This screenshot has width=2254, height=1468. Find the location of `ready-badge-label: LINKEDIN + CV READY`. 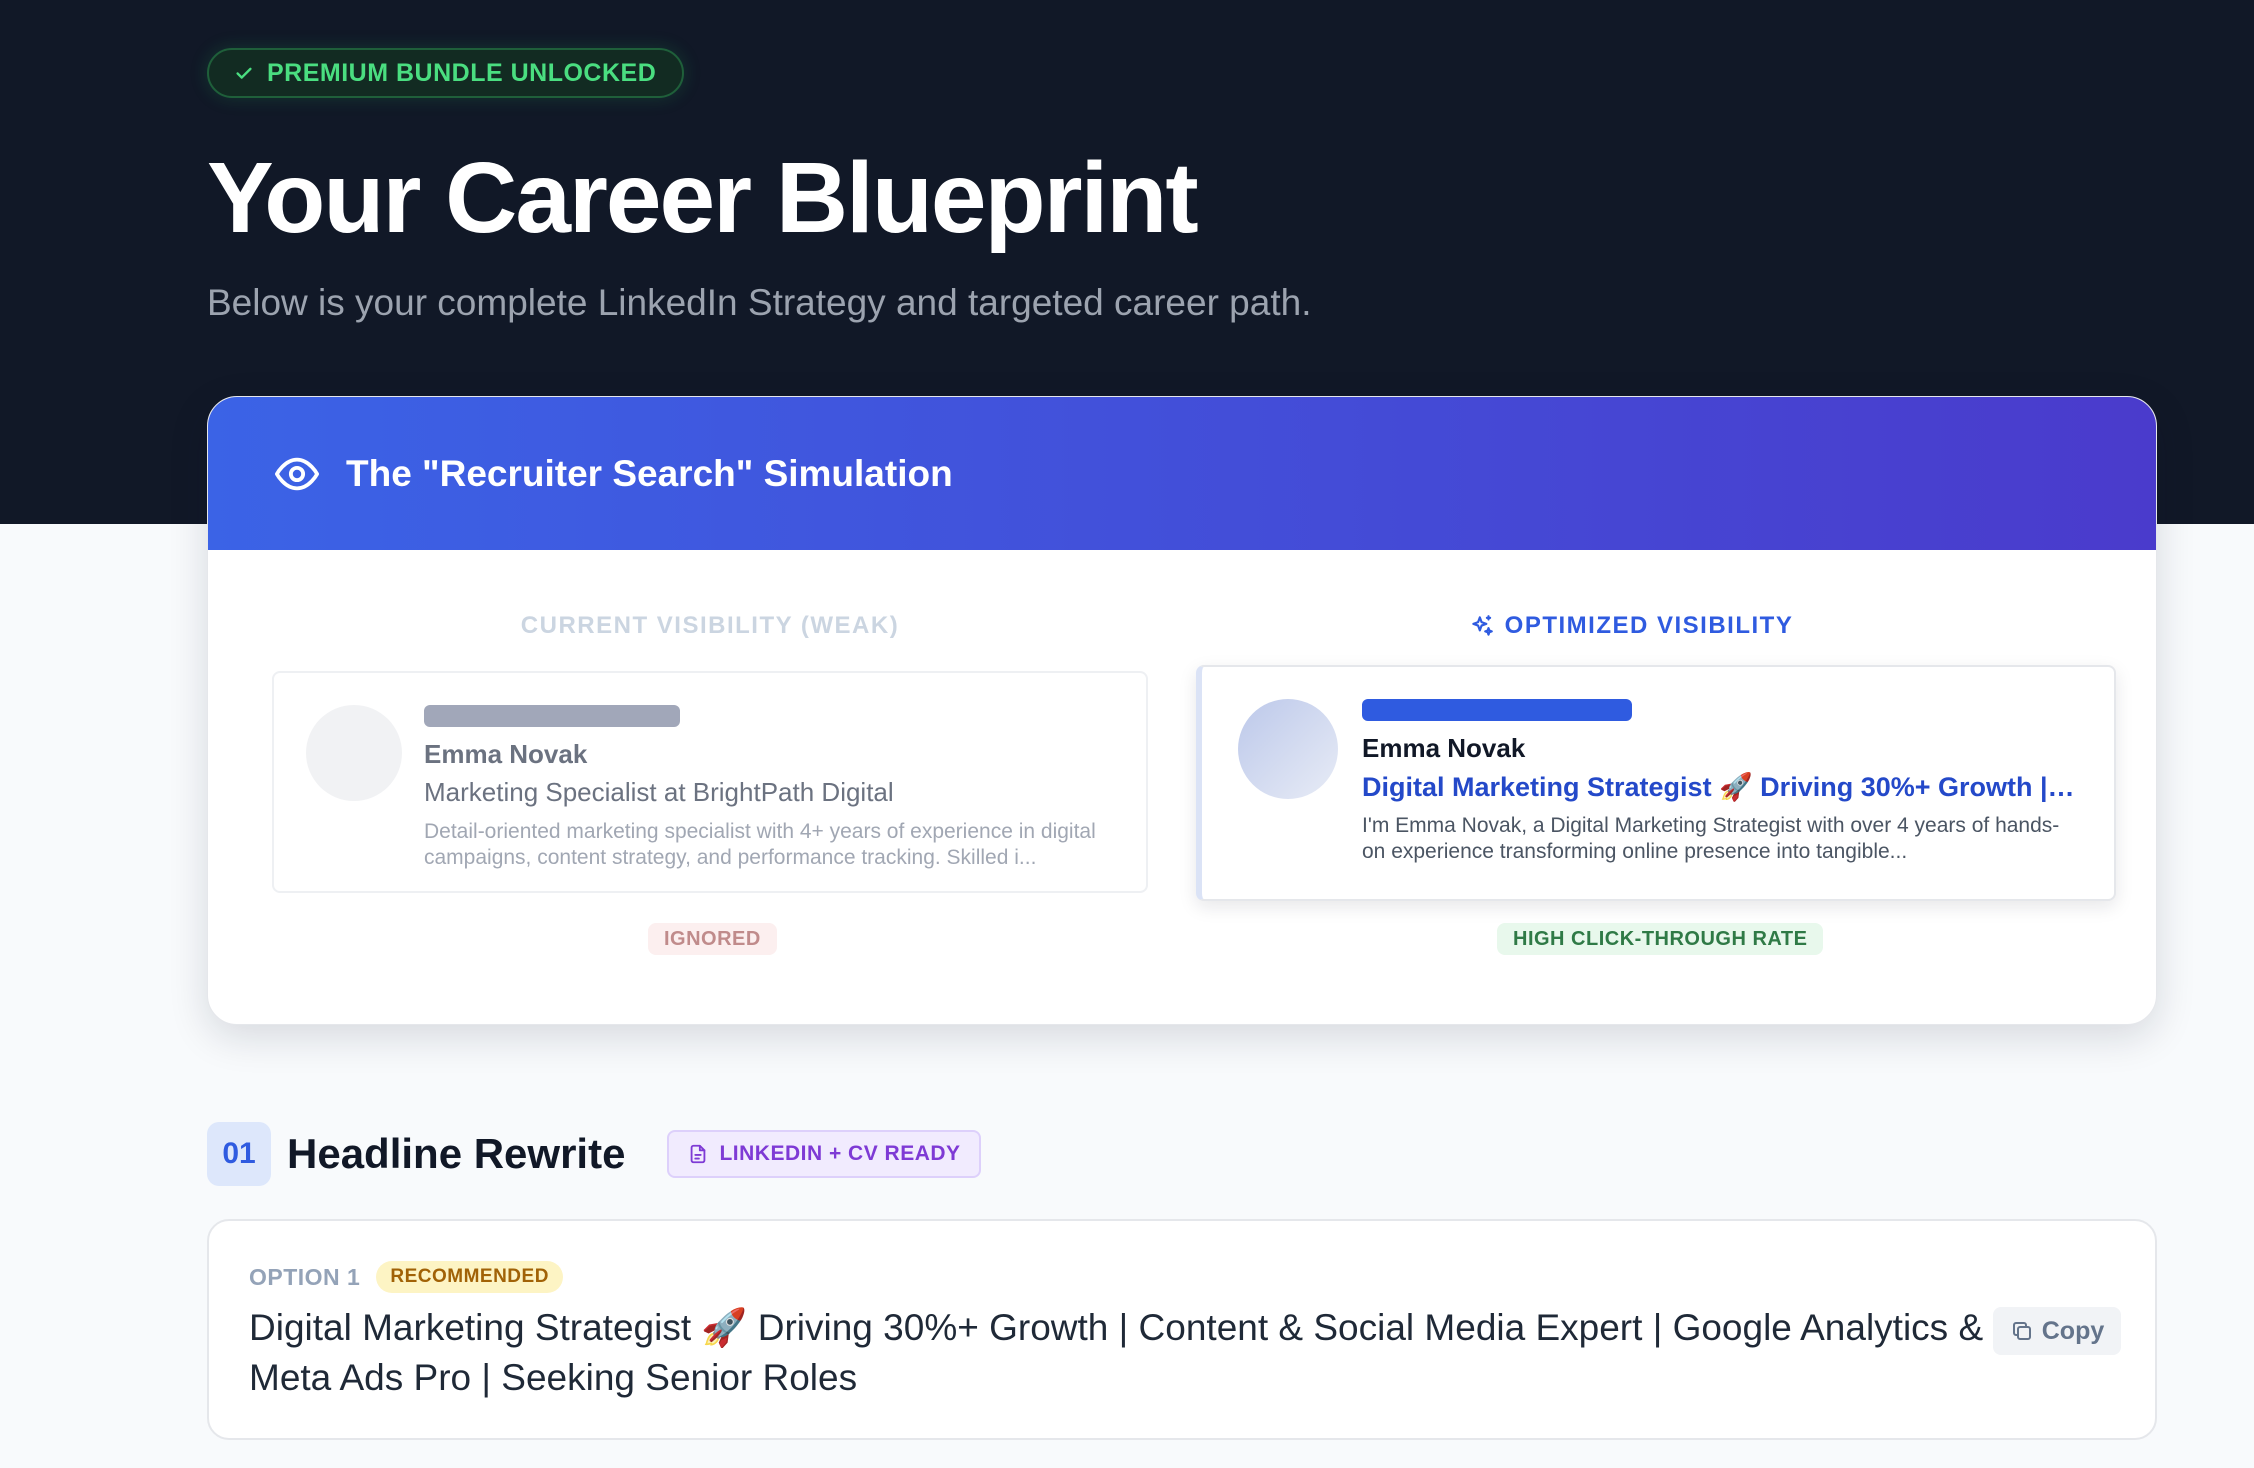

ready-badge-label: LINKEDIN + CV READY is located at coordinates (840, 1153).